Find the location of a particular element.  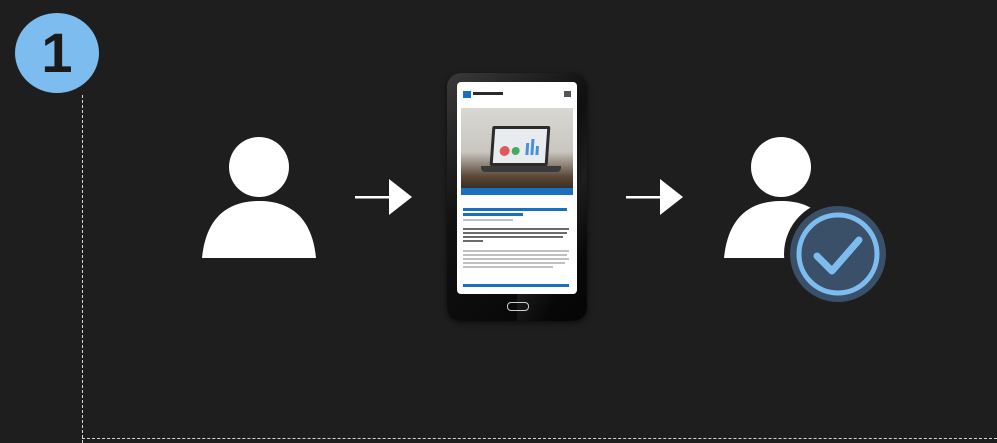

laptop-screen is located at coordinates (520, 146).